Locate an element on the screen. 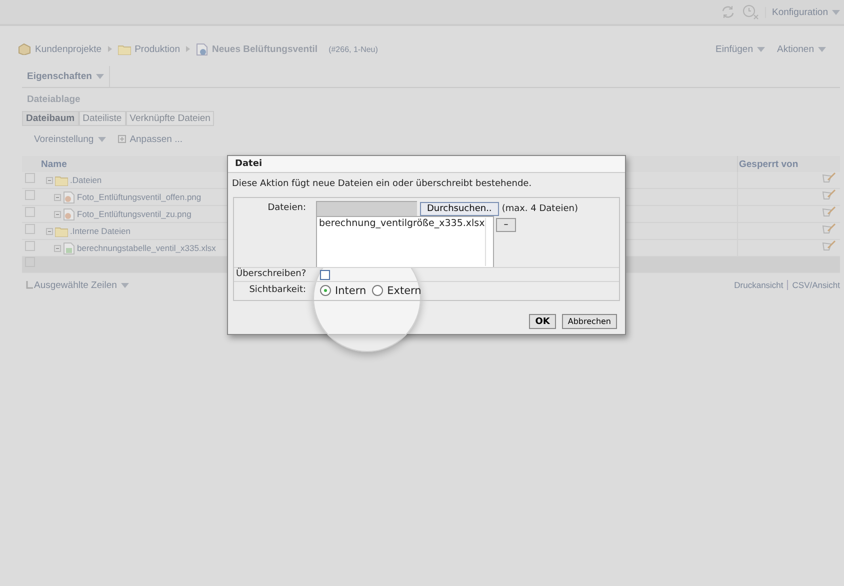 The image size is (844, 586). radio-label: Intern is located at coordinates (350, 290).